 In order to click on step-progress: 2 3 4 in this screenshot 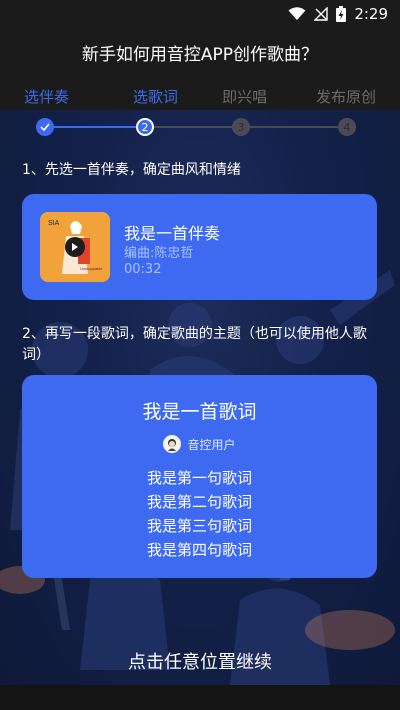, I will do `click(200, 127)`.